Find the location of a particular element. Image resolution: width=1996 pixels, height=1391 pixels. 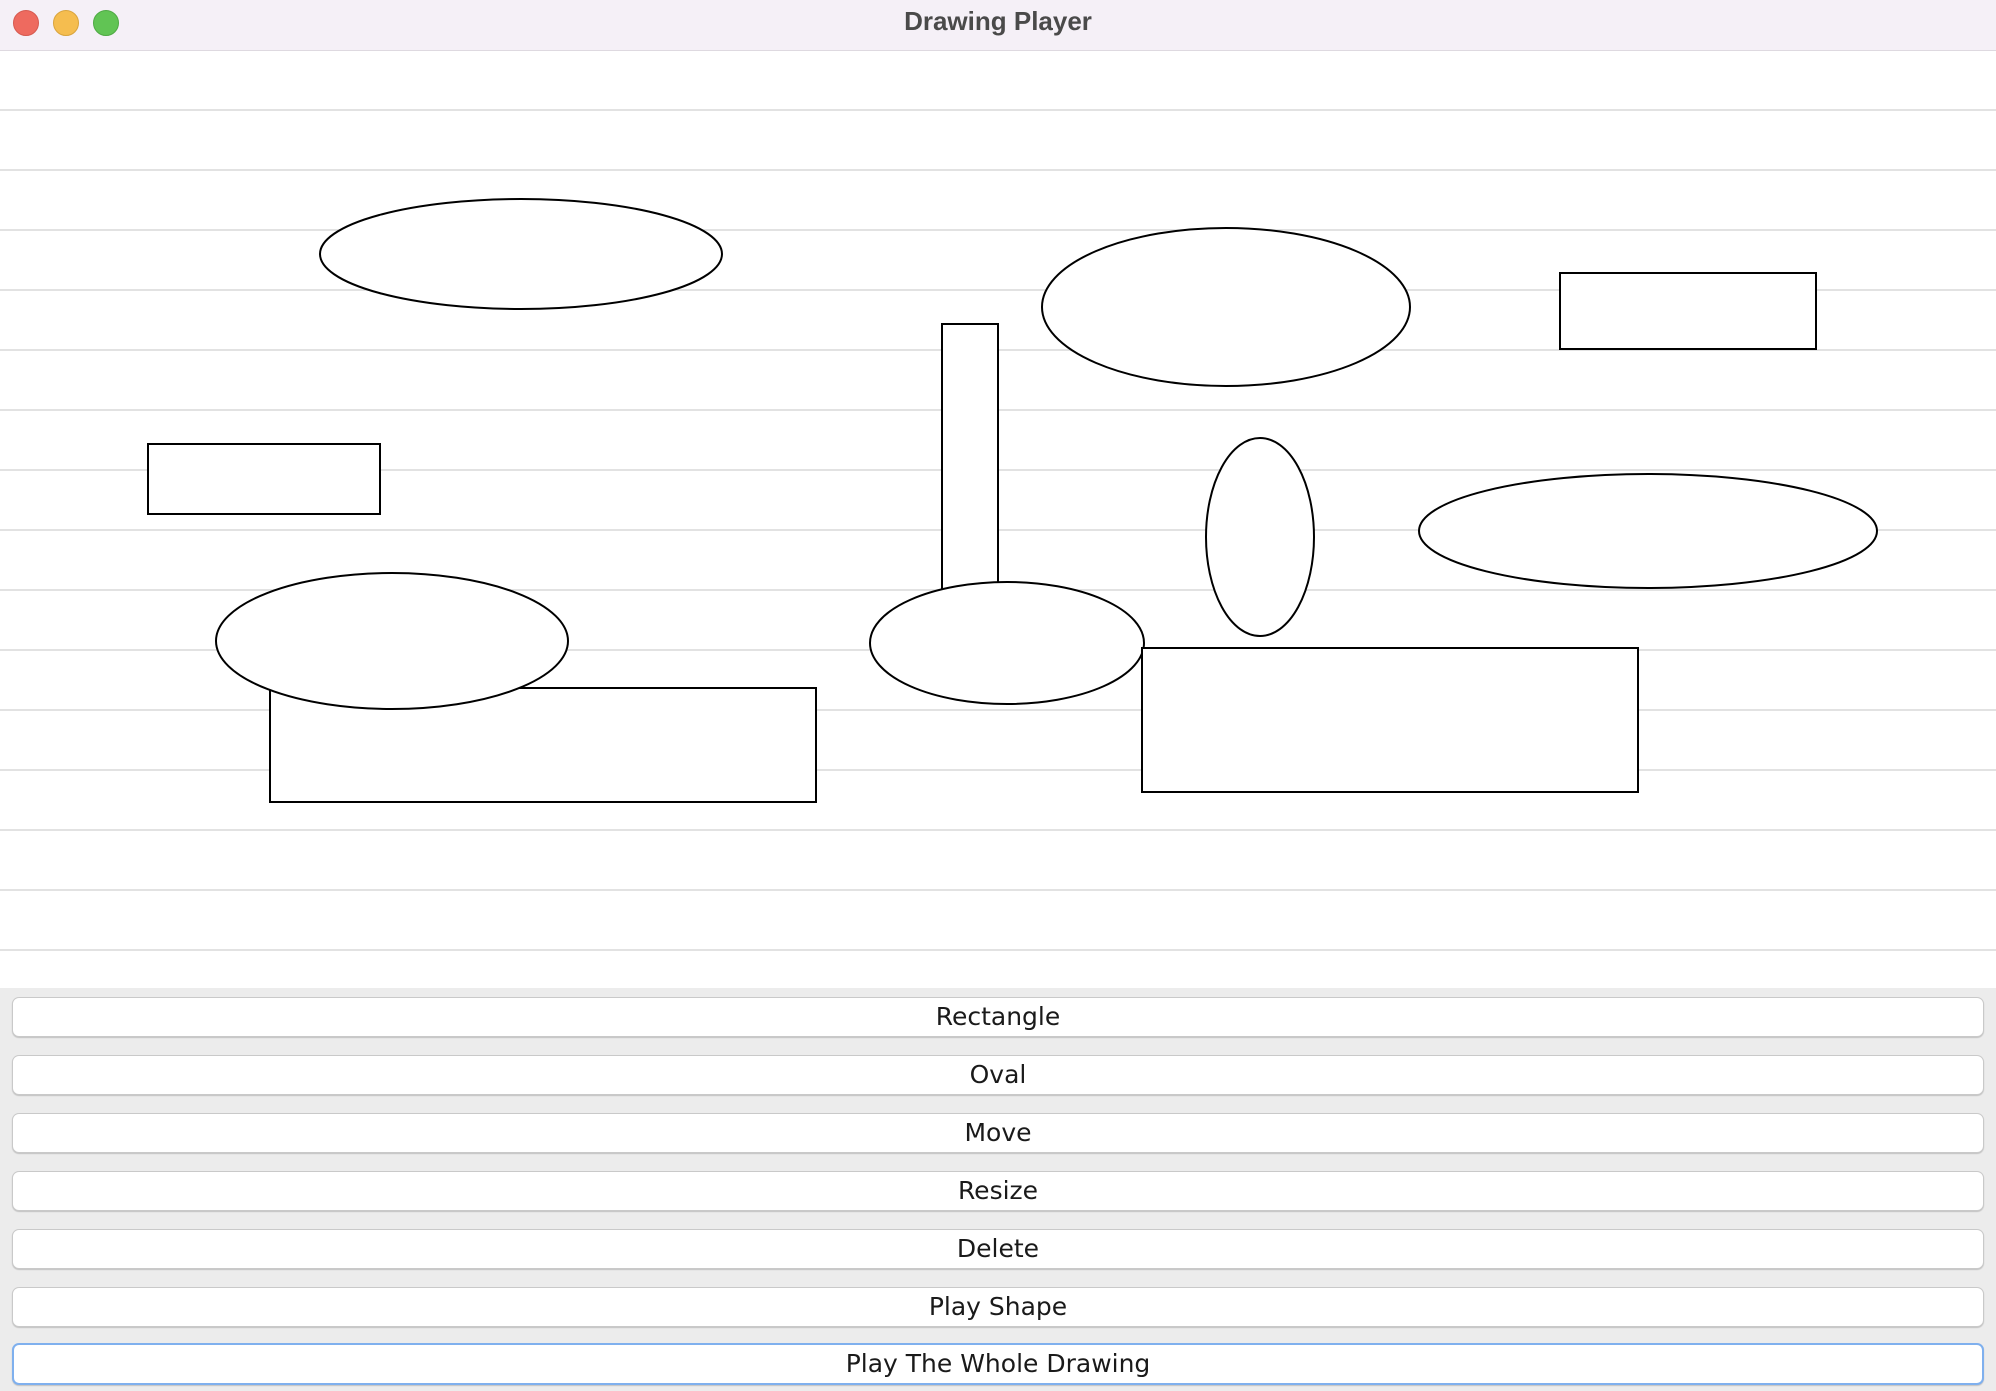

play-whole-drawing-button: Play The Whole Drawing is located at coordinates (998, 1364).